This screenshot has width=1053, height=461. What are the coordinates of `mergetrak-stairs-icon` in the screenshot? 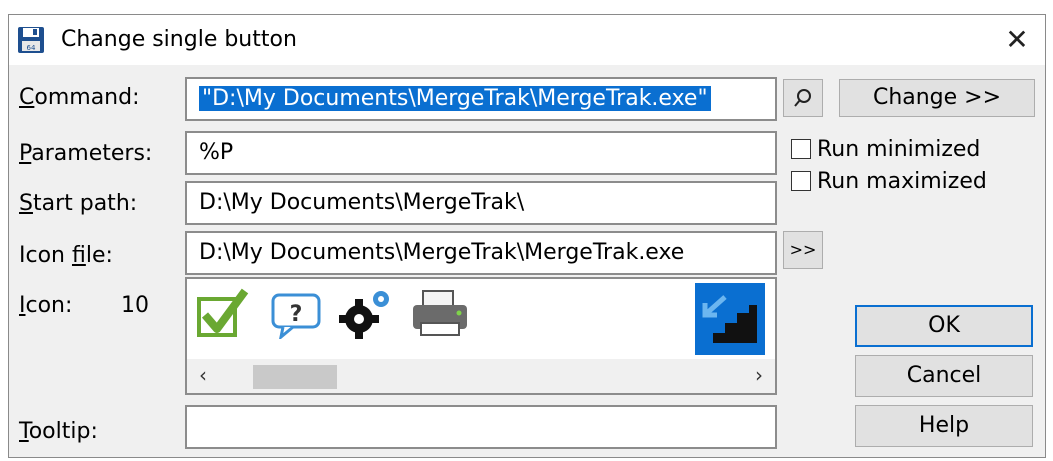 It's located at (730, 319).